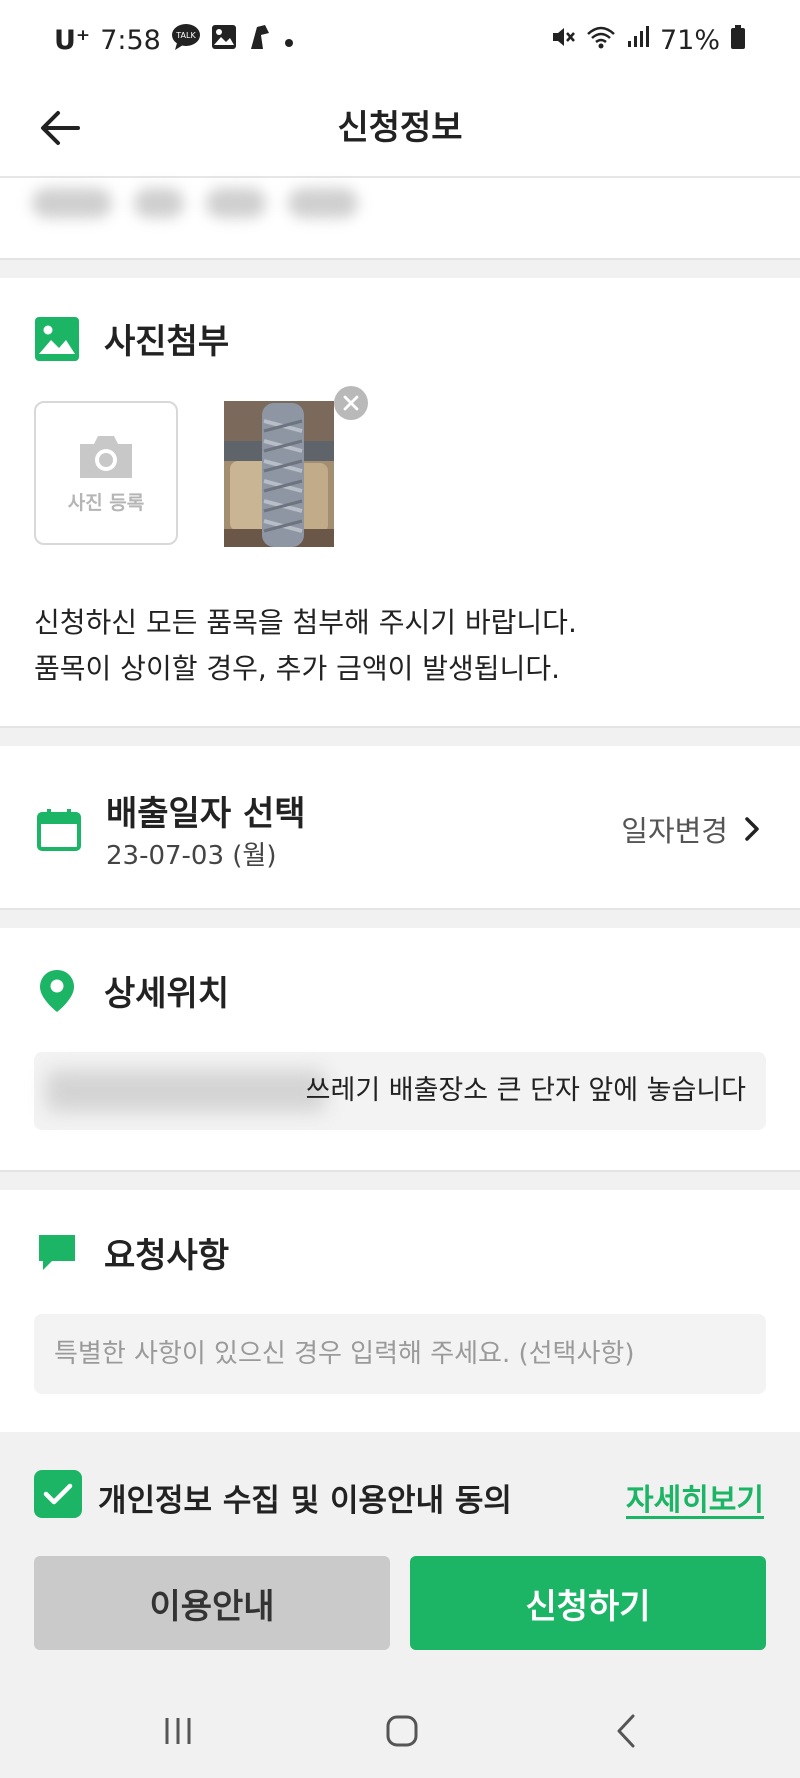 The height and width of the screenshot is (1778, 800). Describe the element at coordinates (289, 40) in the screenshot. I see `dot-icon` at that location.